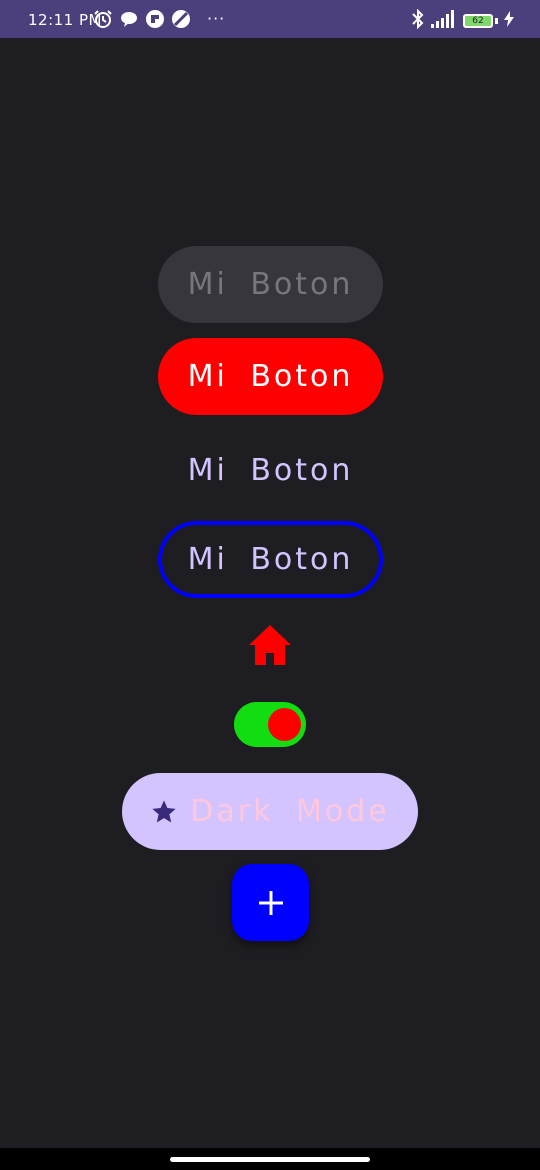 The image size is (540, 1170). Describe the element at coordinates (284, 724) in the screenshot. I see `switch-thumb` at that location.